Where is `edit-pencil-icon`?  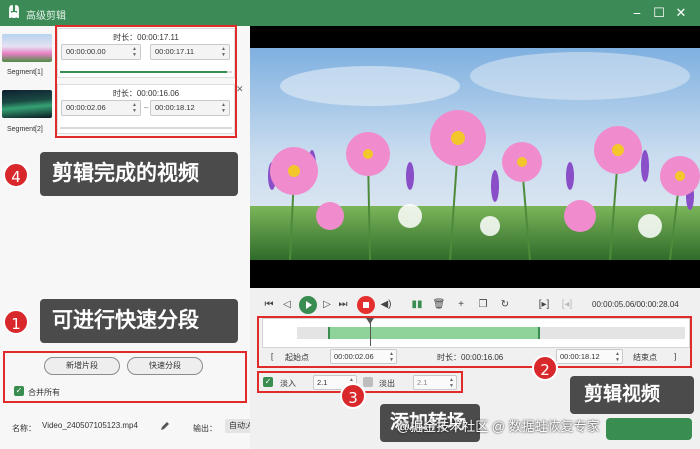
edit-pencil-icon is located at coordinates (165, 426).